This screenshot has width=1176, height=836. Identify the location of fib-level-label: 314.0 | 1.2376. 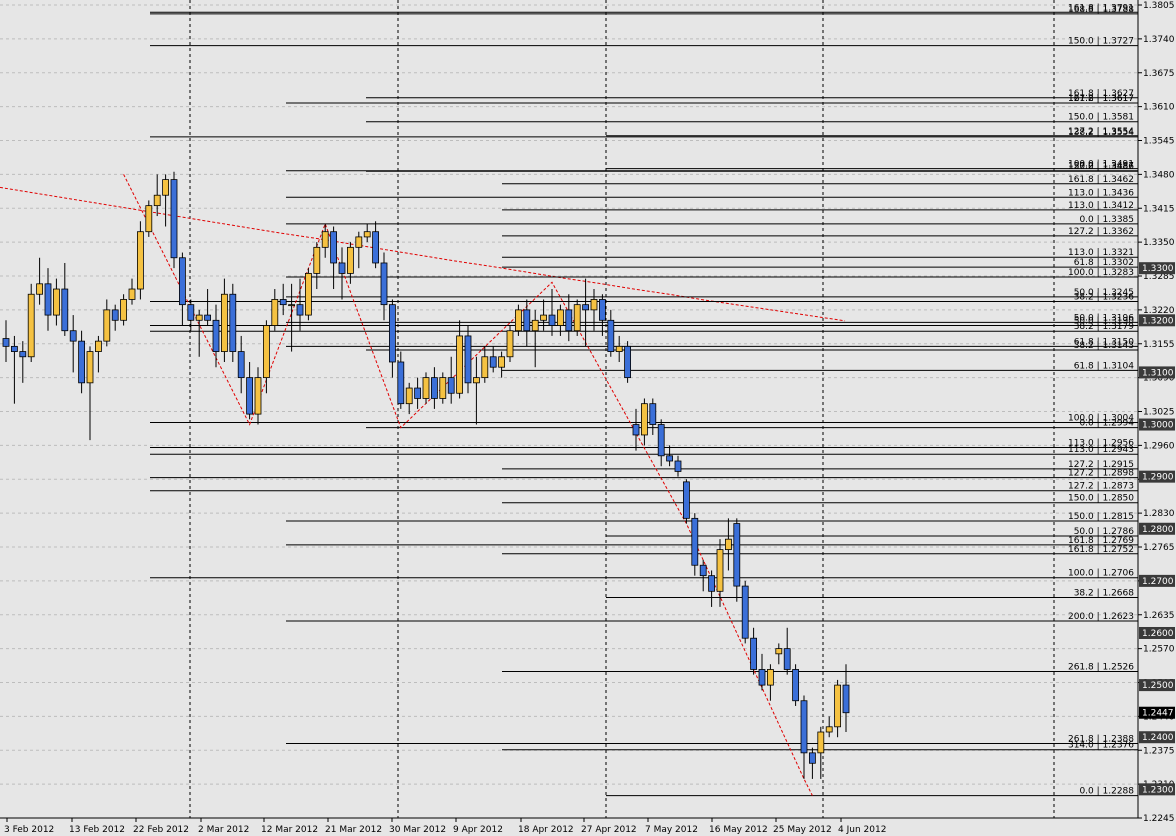
(1101, 746).